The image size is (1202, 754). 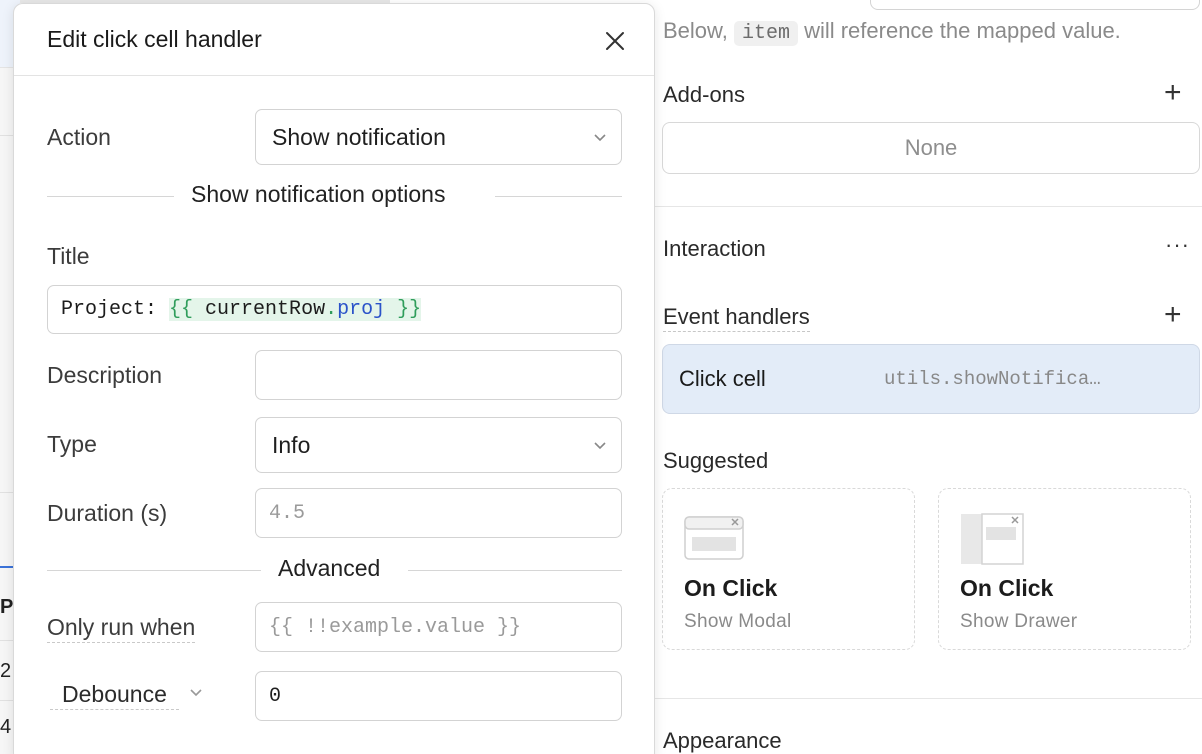 I want to click on modal-header: Edit click cell handler, so click(x=334, y=40).